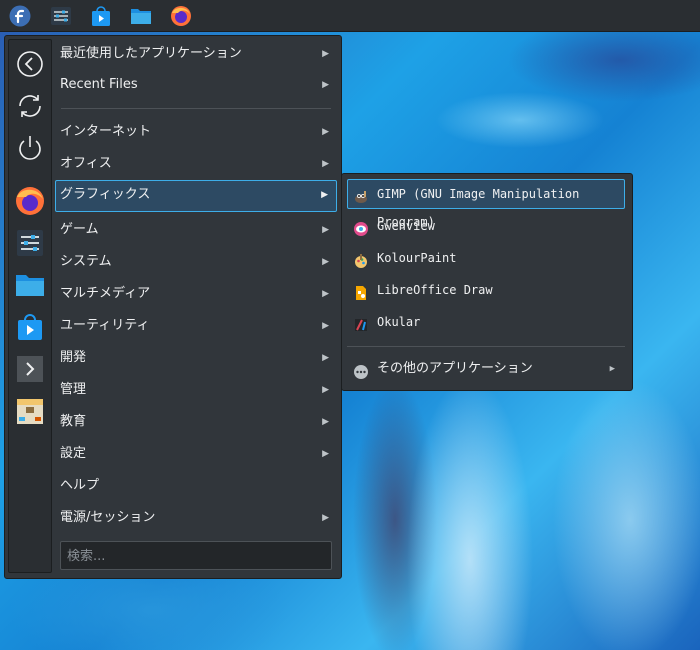 Image resolution: width=700 pixels, height=650 pixels. What do you see at coordinates (30, 306) in the screenshot?
I see `favorites-sidebar` at bounding box center [30, 306].